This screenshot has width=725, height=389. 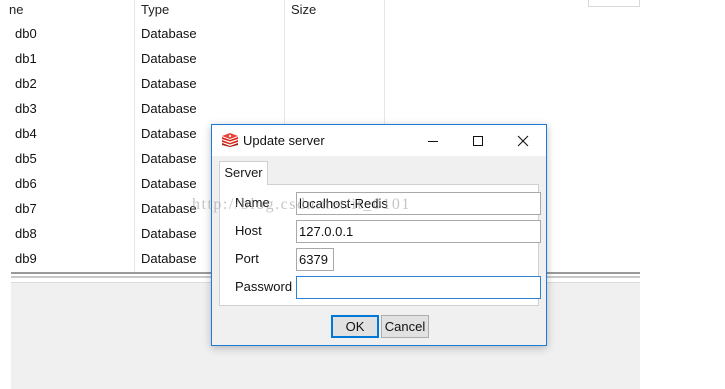 What do you see at coordinates (248, 230) in the screenshot?
I see `host-label: Host` at bounding box center [248, 230].